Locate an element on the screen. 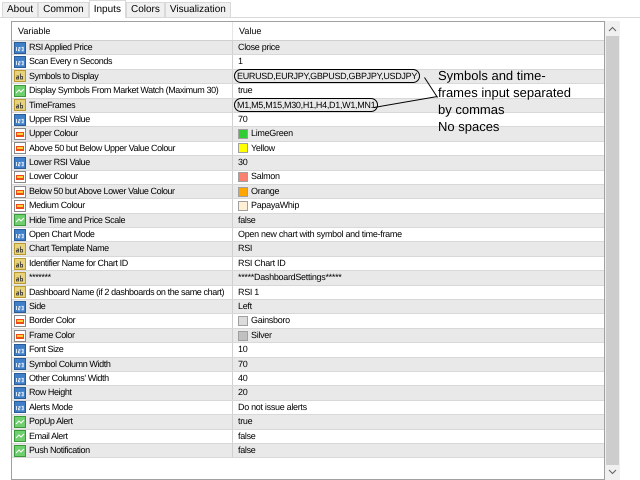 The image size is (640, 480). value-text: PapayaWhip is located at coordinates (275, 206).